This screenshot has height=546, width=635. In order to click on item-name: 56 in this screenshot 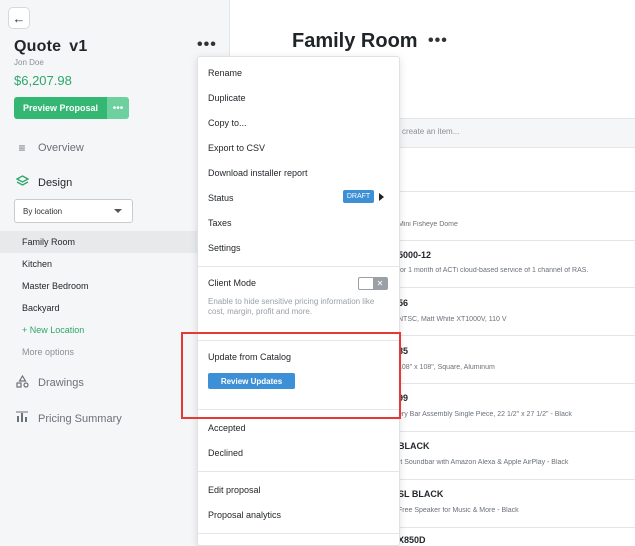, I will do `click(403, 303)`.